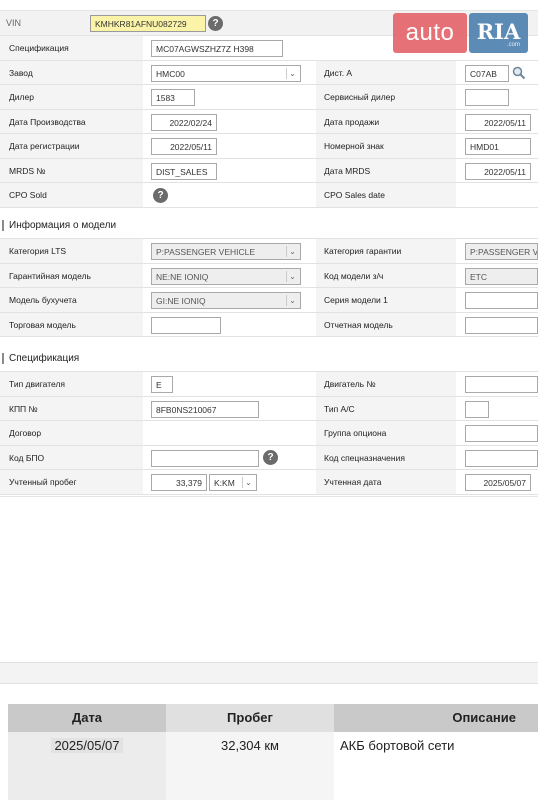 The height and width of the screenshot is (800, 538). I want to click on bpo-code-label: Код БПО, so click(71, 457).